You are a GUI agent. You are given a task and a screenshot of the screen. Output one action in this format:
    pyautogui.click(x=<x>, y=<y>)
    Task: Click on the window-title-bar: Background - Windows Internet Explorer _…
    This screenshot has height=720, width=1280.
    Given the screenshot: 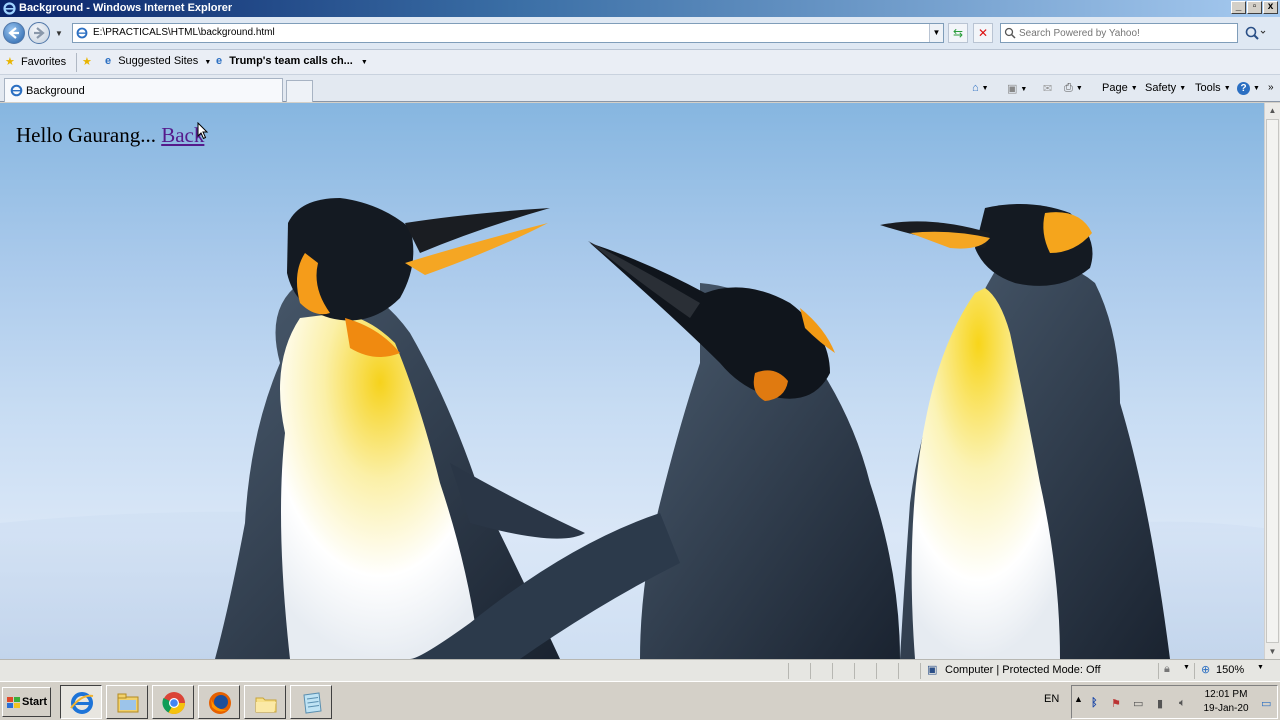 What is the action you would take?
    pyautogui.click(x=640, y=8)
    